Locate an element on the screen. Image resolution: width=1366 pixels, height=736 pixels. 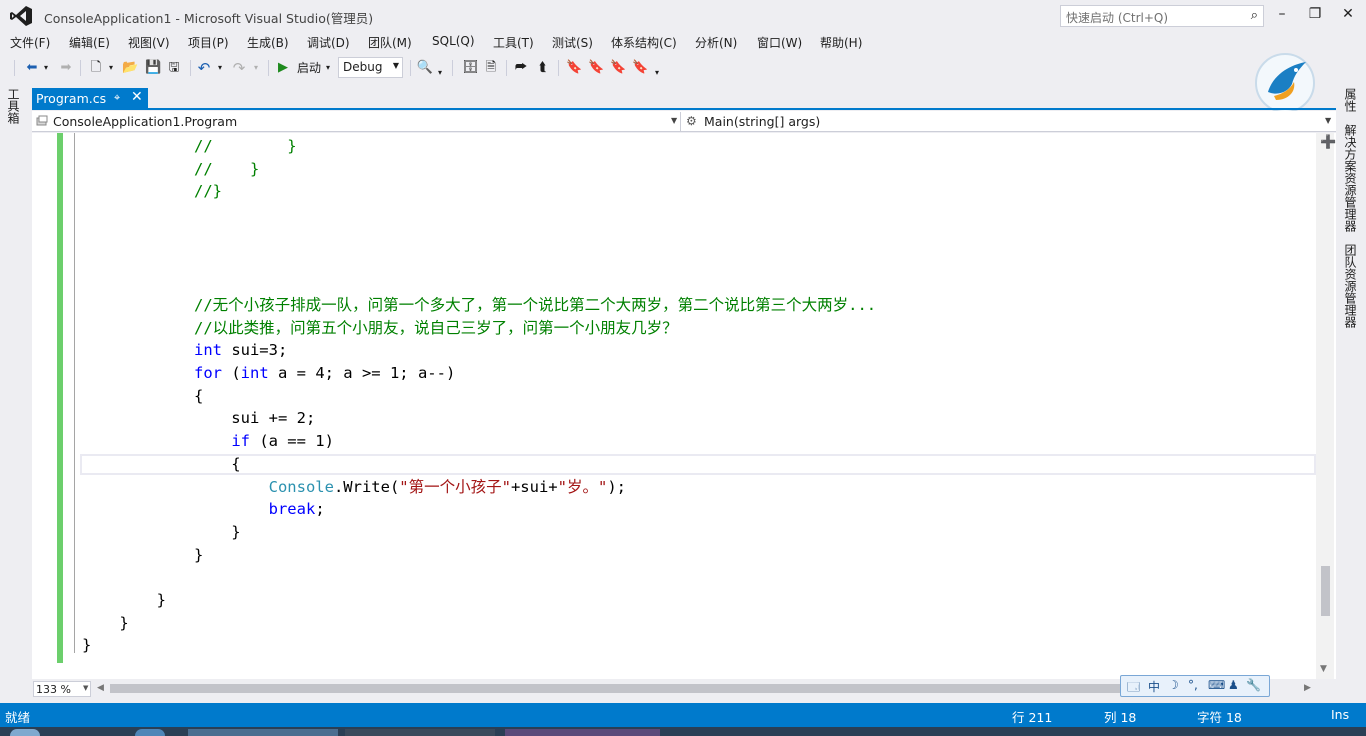
minimize-button: – is located at coordinates (1282, 15).